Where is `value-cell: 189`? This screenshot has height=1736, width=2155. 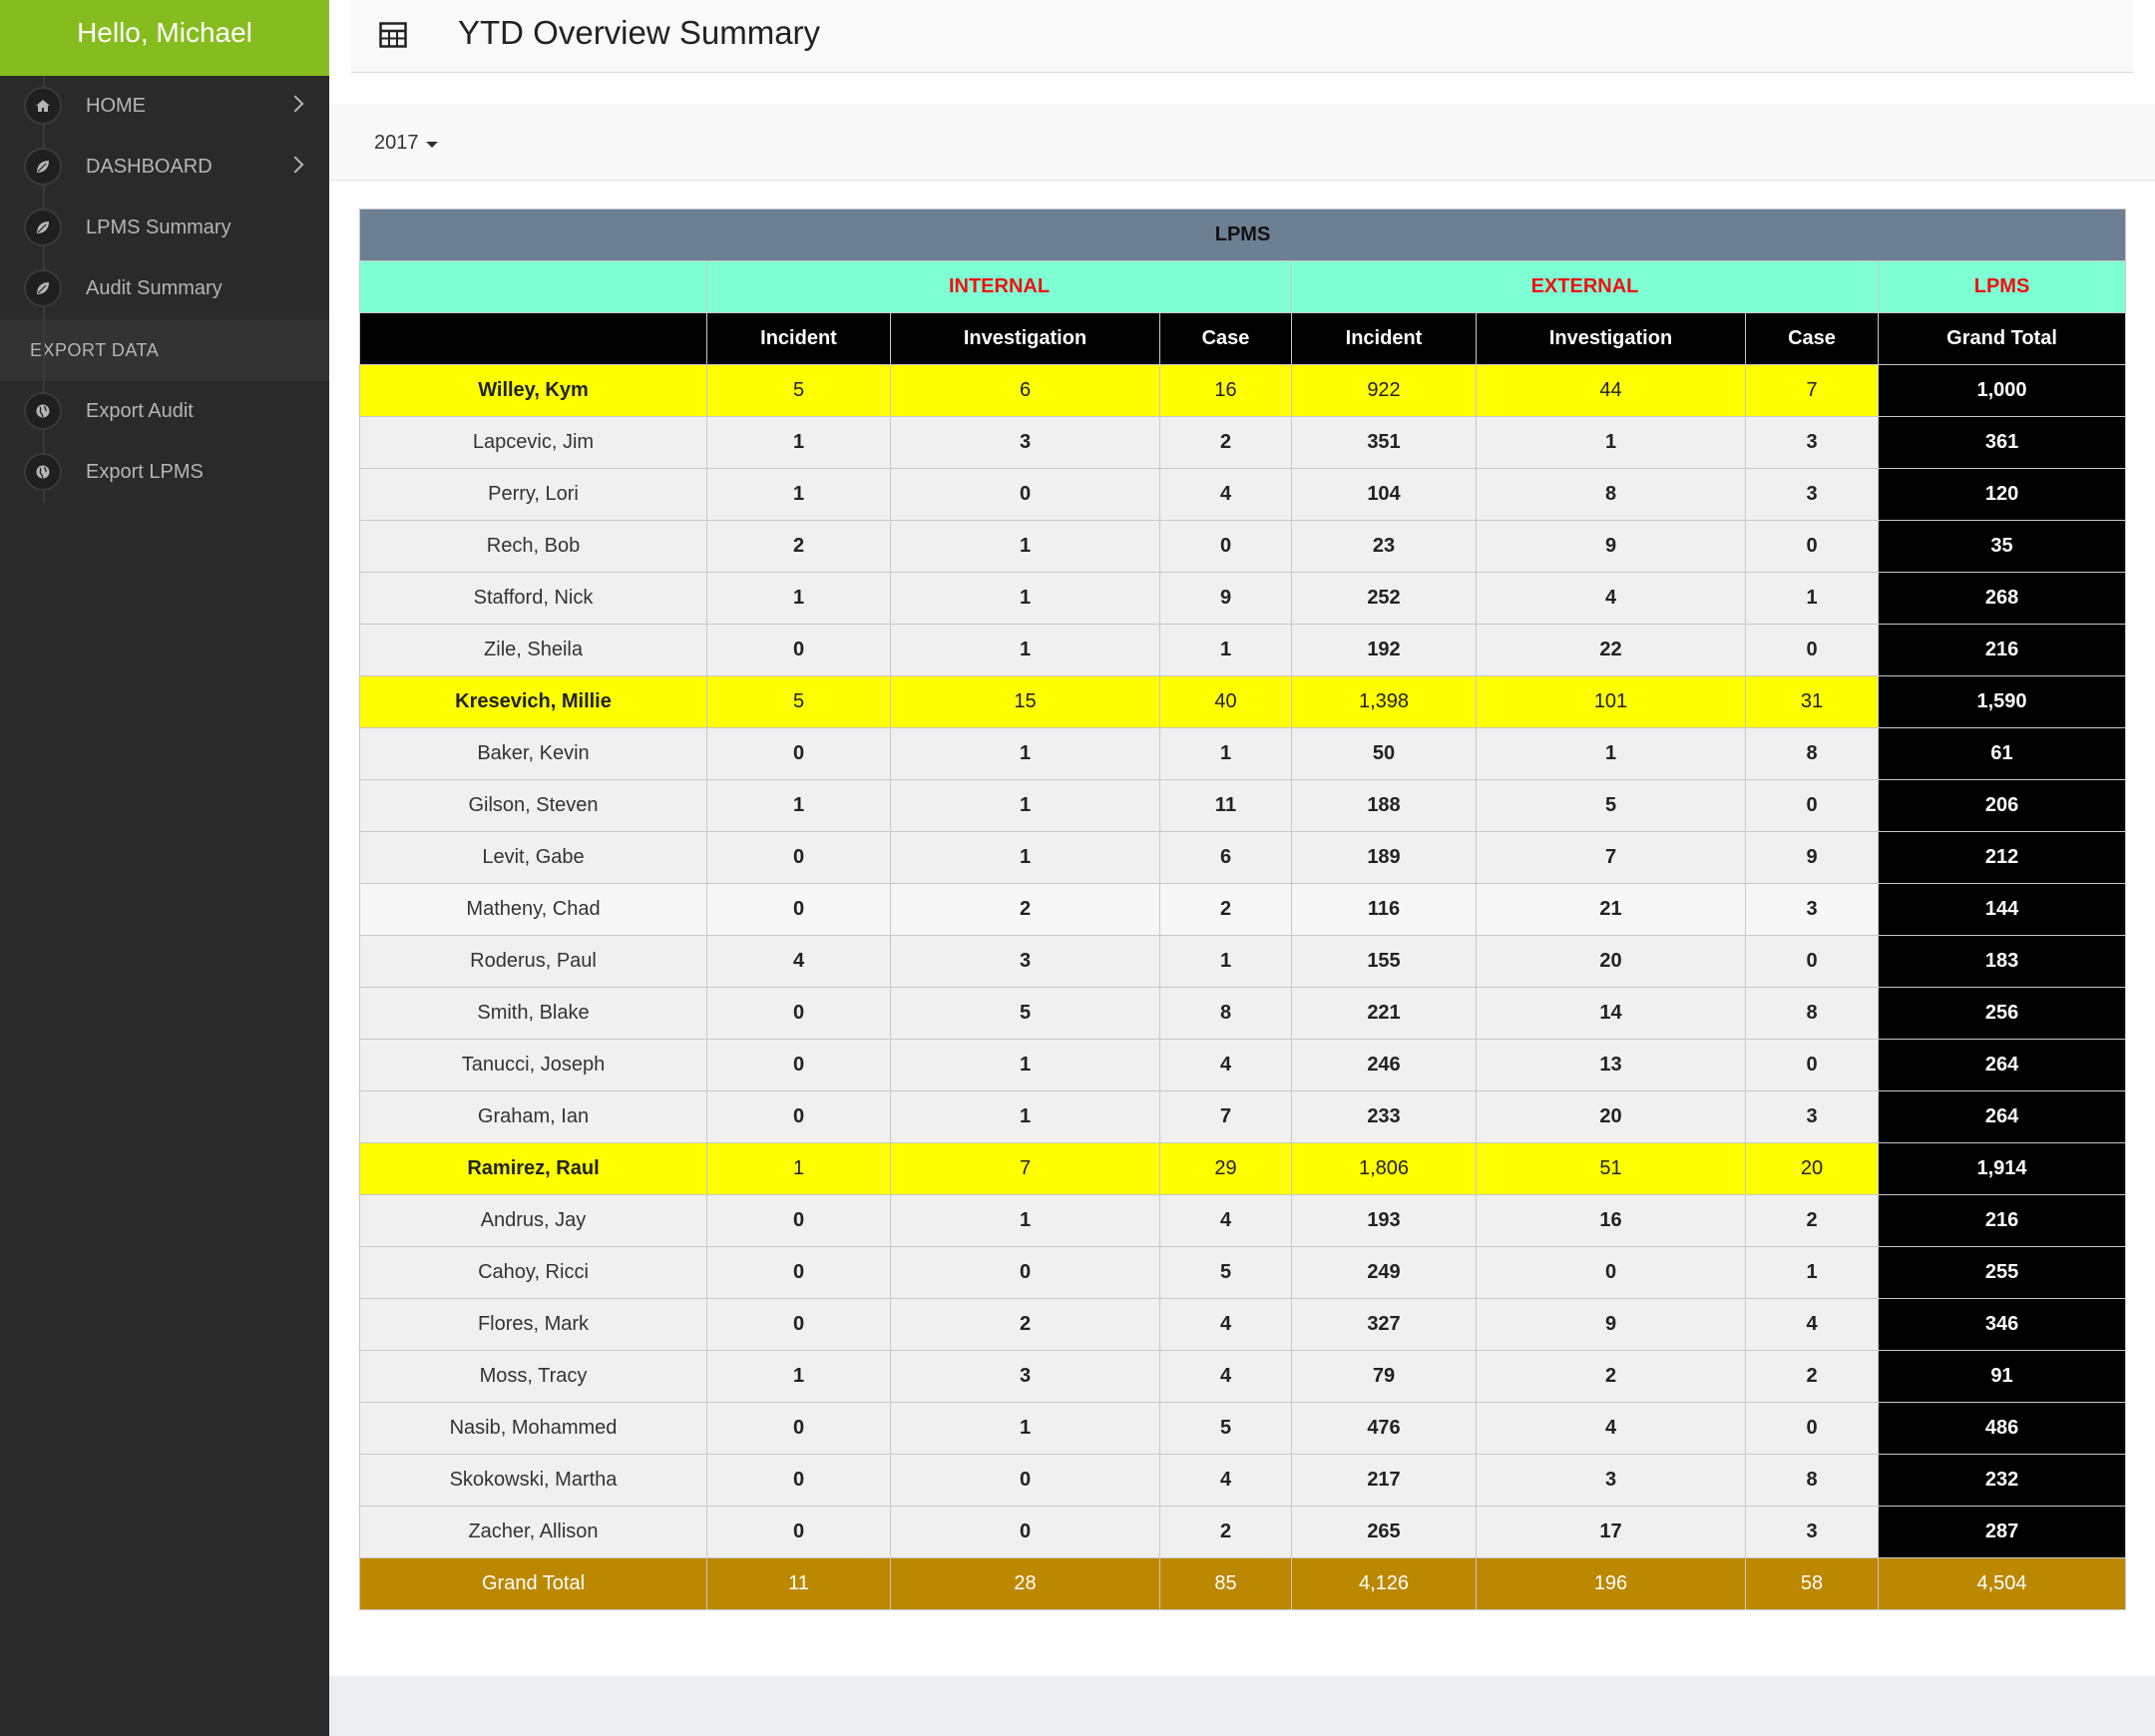
value-cell: 189 is located at coordinates (1384, 857).